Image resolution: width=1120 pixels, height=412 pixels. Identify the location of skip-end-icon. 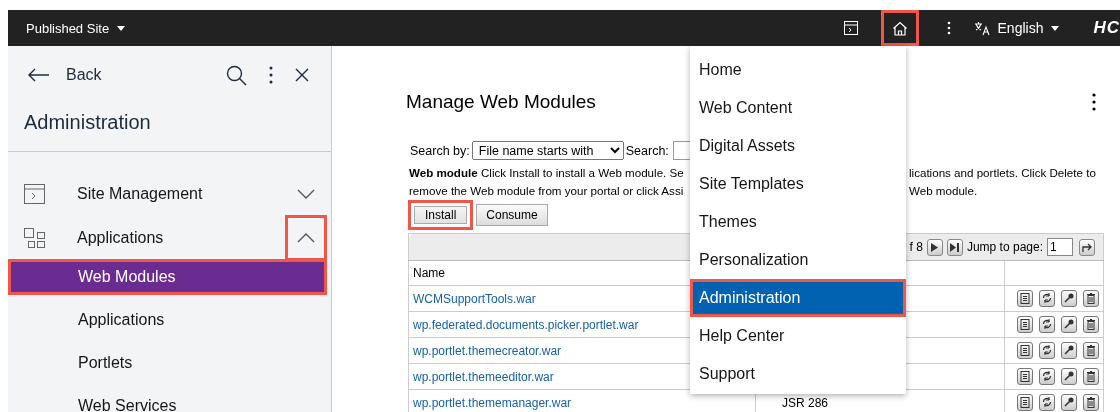
(955, 247).